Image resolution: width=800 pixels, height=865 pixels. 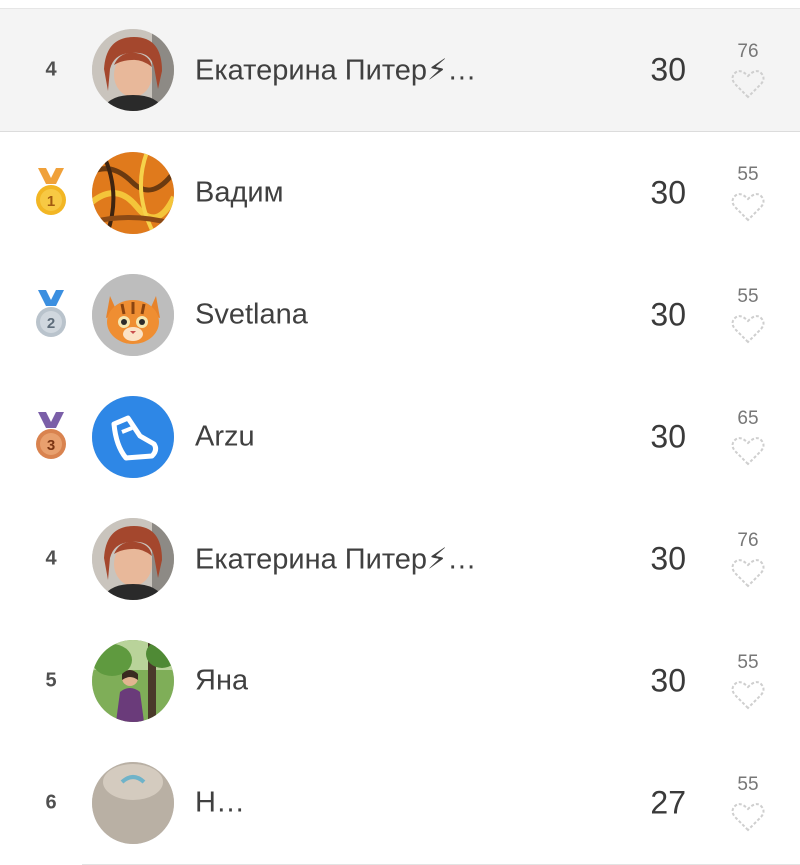 I want to click on leaderboard-row-current-user: 4 Екатерина Питер⚡… 30 76, so click(x=400, y=70).